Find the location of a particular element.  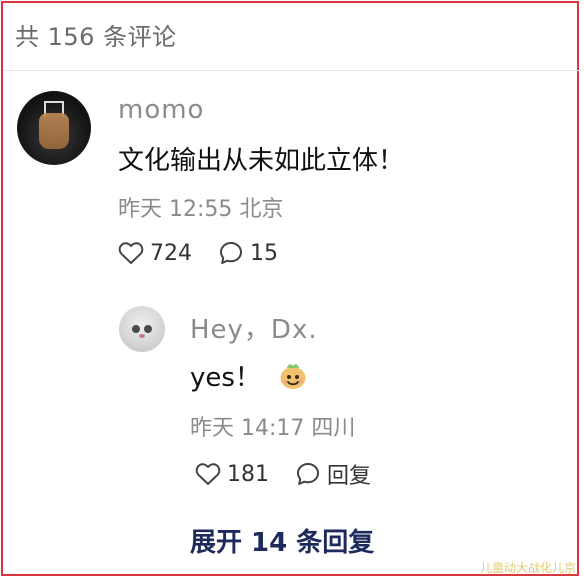

reply-actions: 181 回复 is located at coordinates (283, 474).